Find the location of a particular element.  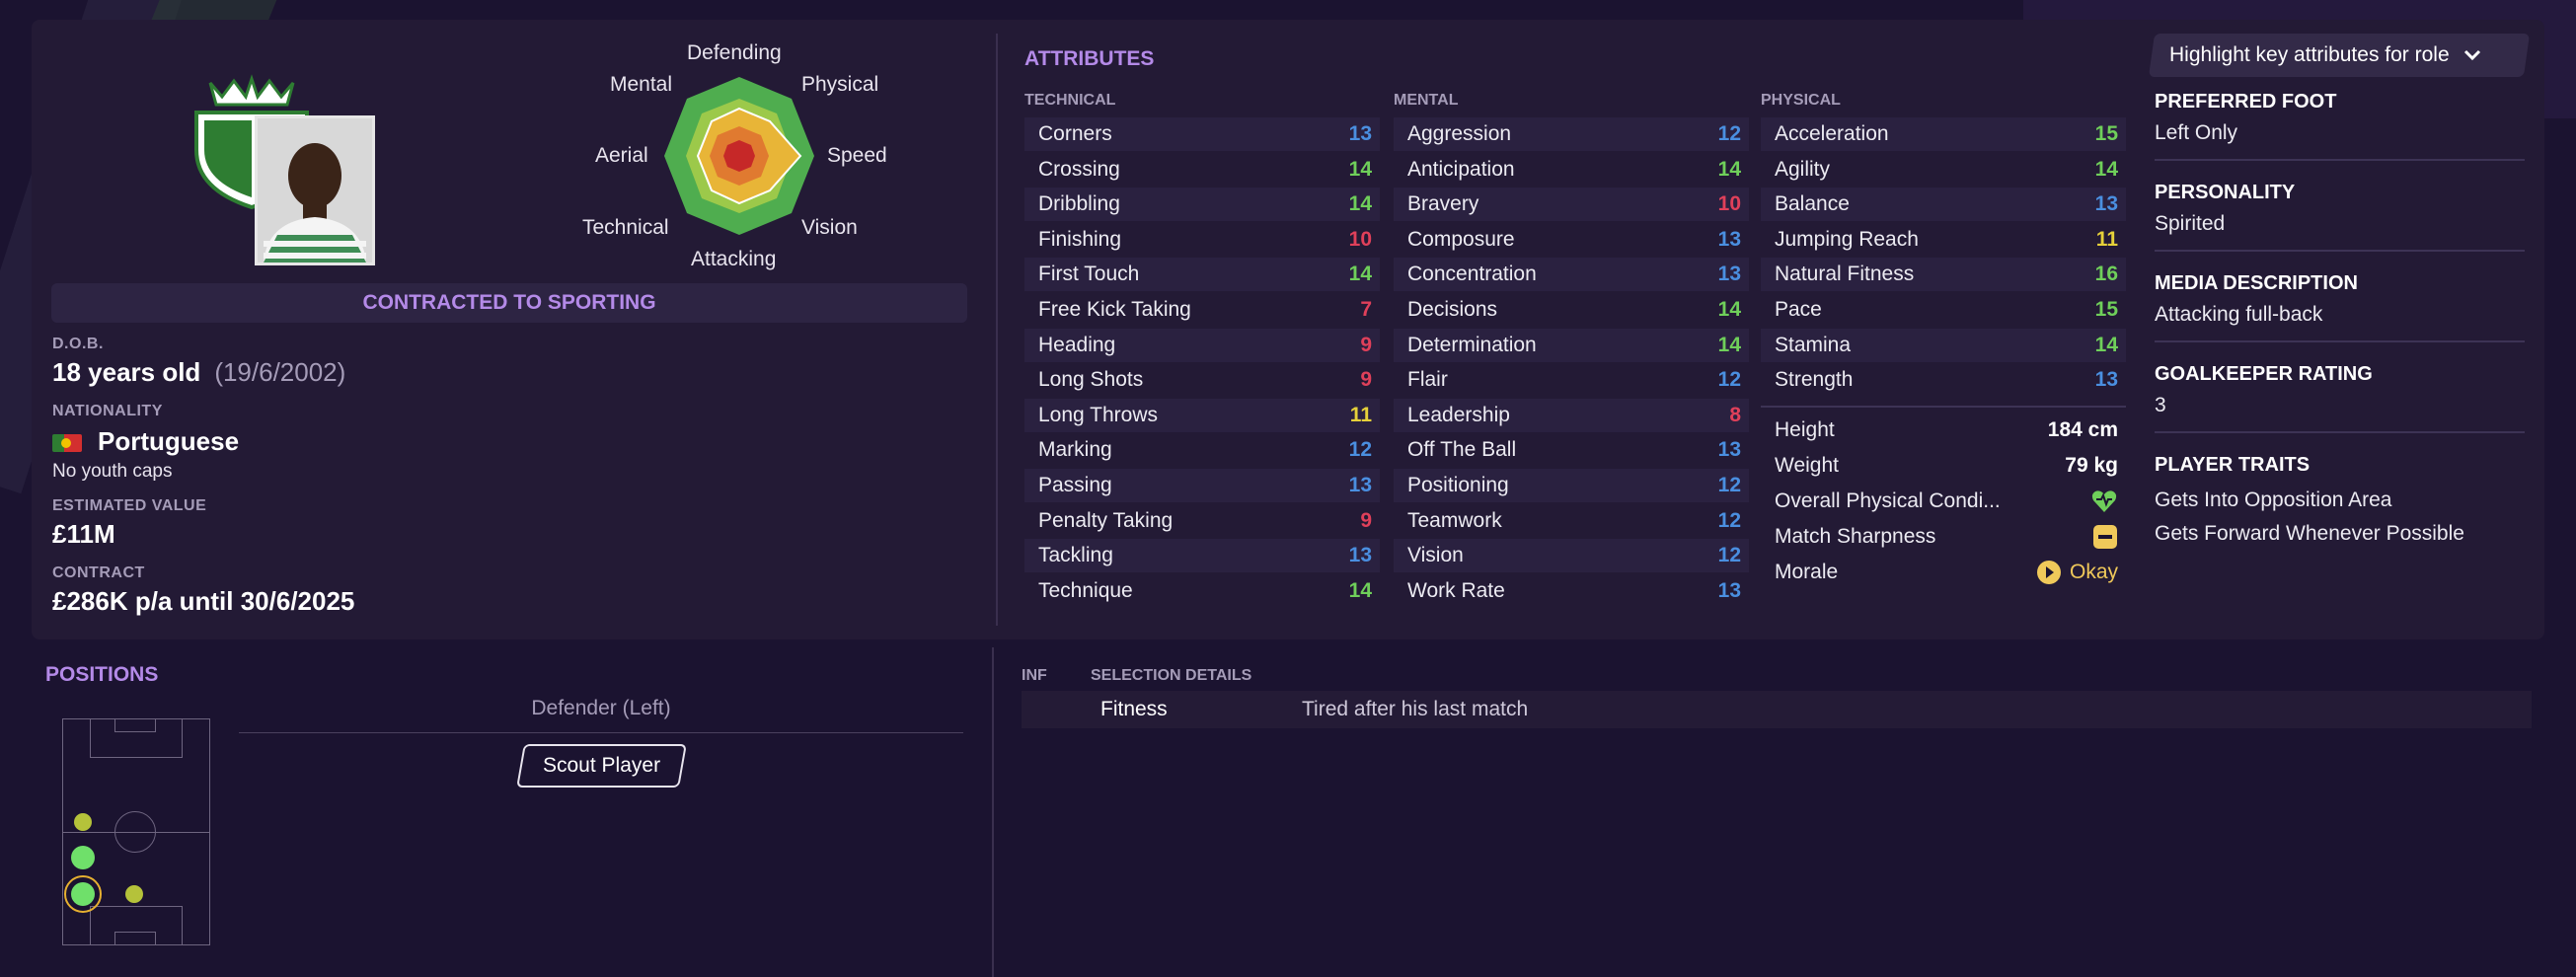

height-value: 184 cm is located at coordinates (2083, 429).